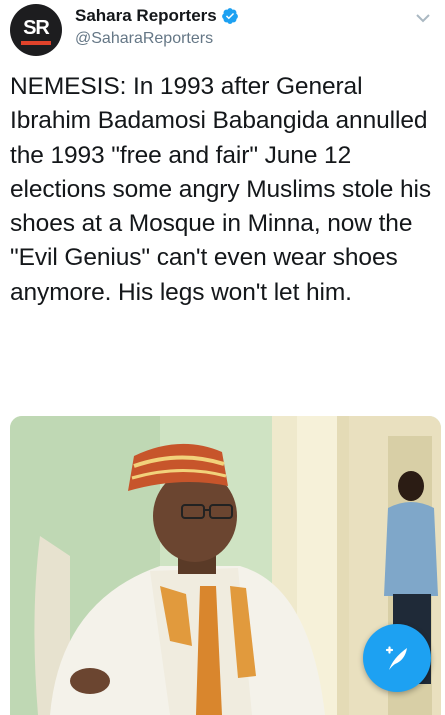  What do you see at coordinates (157, 39) in the screenshot?
I see `handle: @SaharaReporters` at bounding box center [157, 39].